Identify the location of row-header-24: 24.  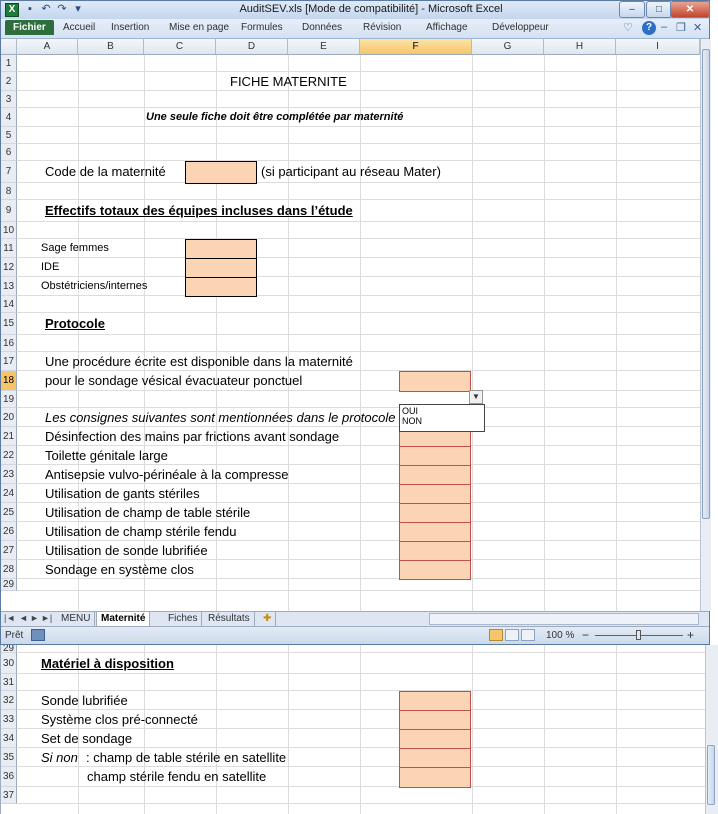
(9, 493).